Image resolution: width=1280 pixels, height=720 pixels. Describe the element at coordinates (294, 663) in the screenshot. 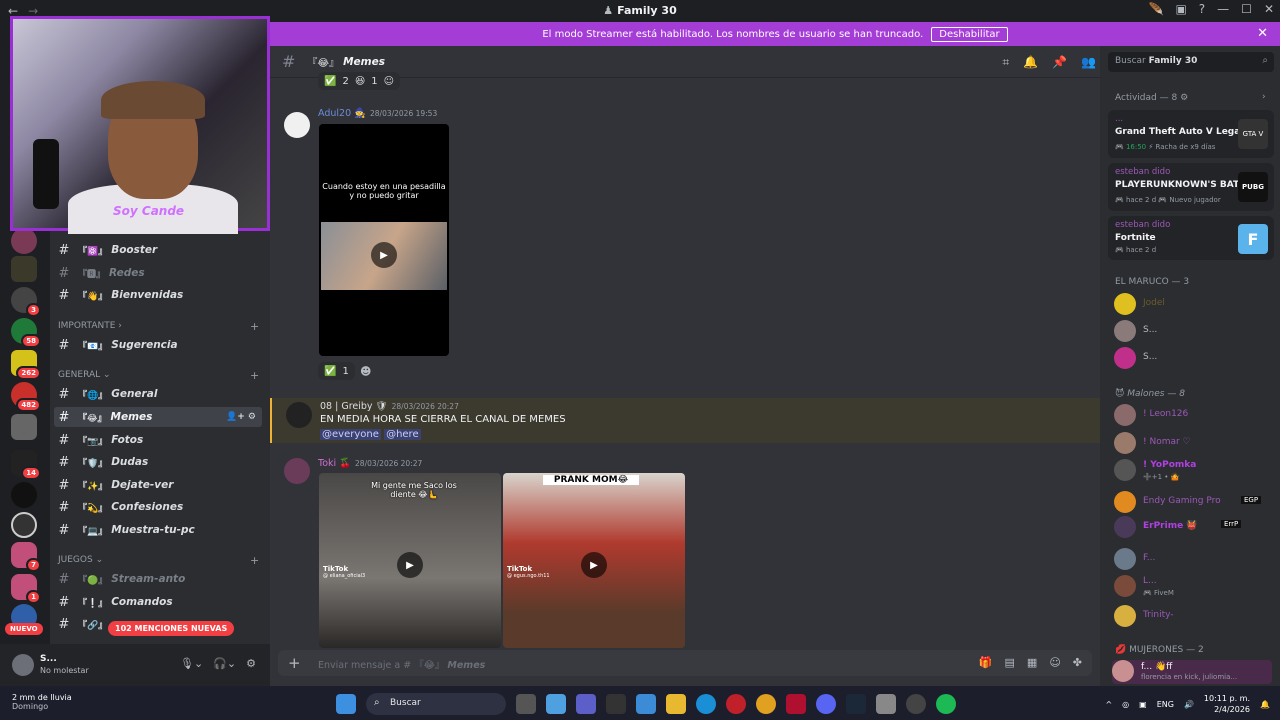

I see `add-attachment-icon: +` at that location.